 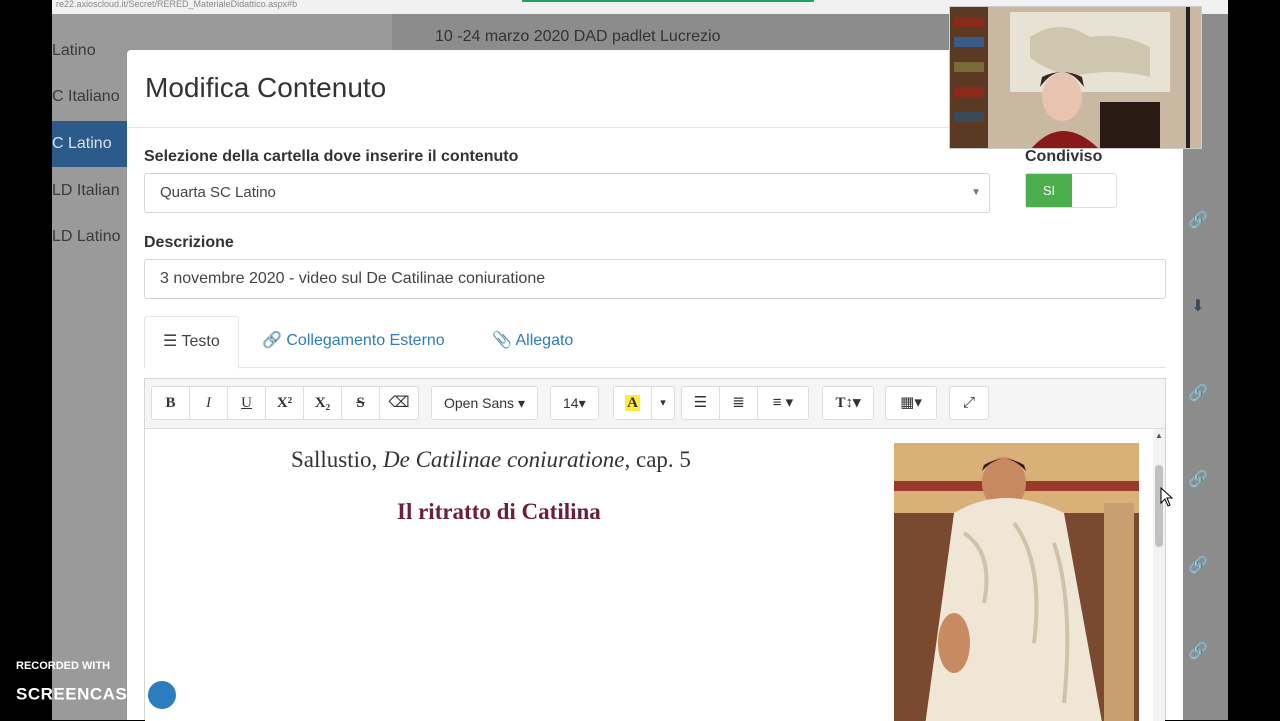 I want to click on fullscreen-group: ⤢, so click(x=969, y=403).